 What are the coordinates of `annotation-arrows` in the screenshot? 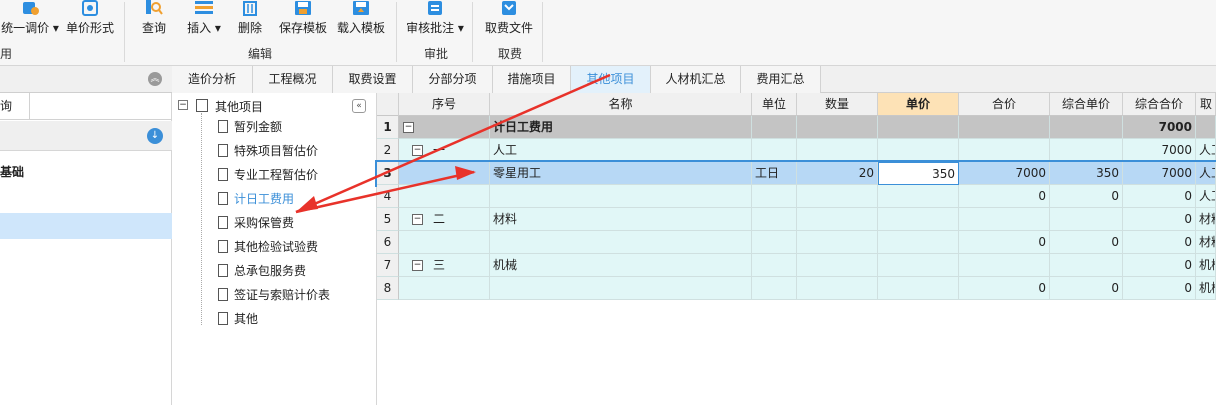 It's located at (453, 143).